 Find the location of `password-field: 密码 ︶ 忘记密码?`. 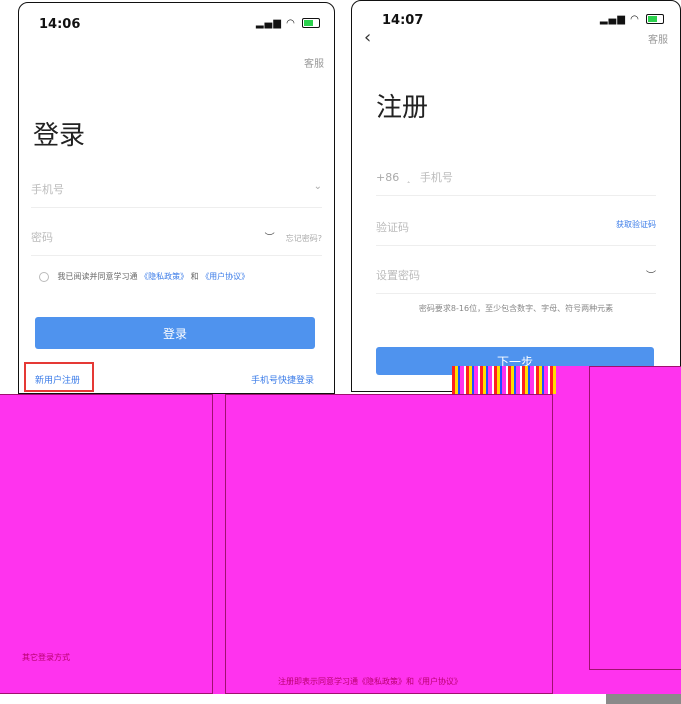

password-field: 密码 ︶ 忘记密码? is located at coordinates (176, 236).